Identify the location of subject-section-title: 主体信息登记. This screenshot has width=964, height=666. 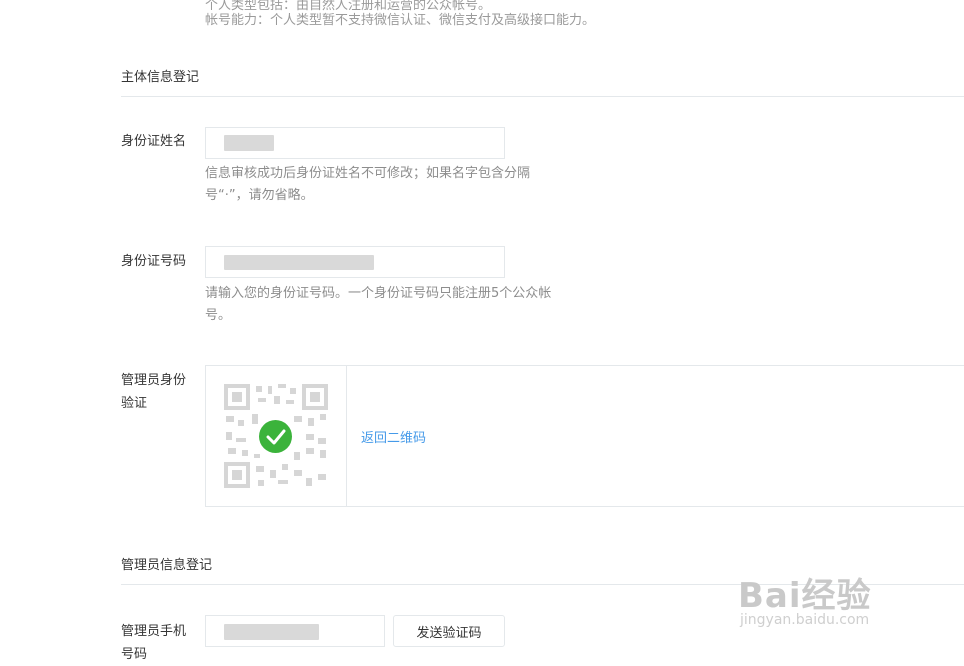
(160, 77).